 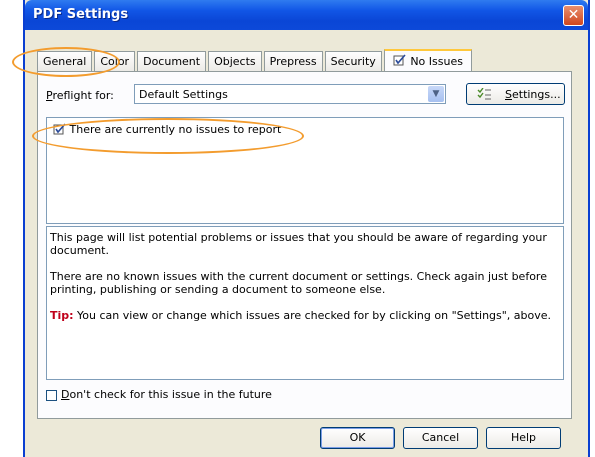 I want to click on tab-objects: Objects, so click(x=235, y=61).